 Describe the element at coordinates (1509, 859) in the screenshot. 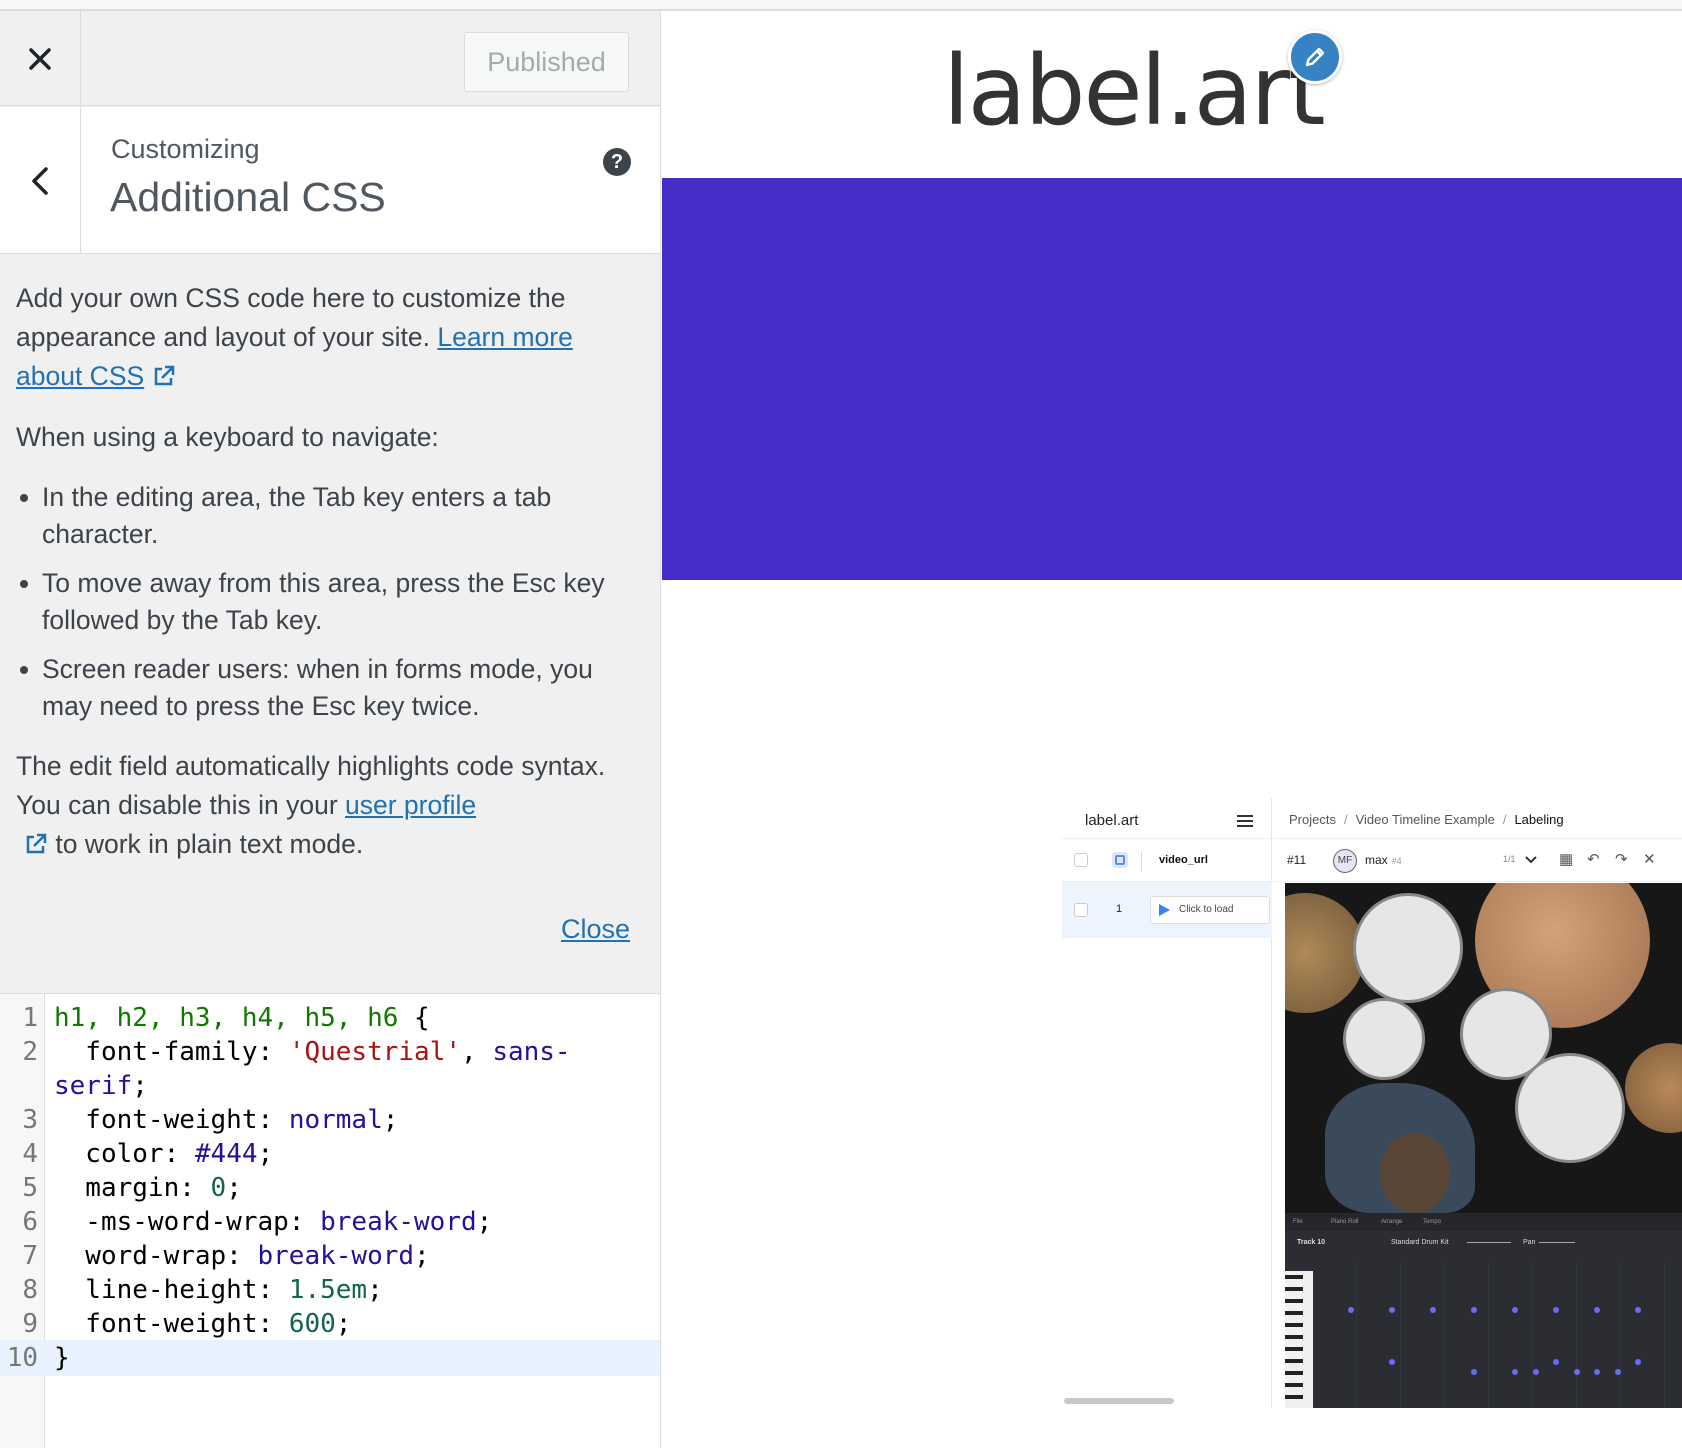

I see `pager: 1/1` at that location.